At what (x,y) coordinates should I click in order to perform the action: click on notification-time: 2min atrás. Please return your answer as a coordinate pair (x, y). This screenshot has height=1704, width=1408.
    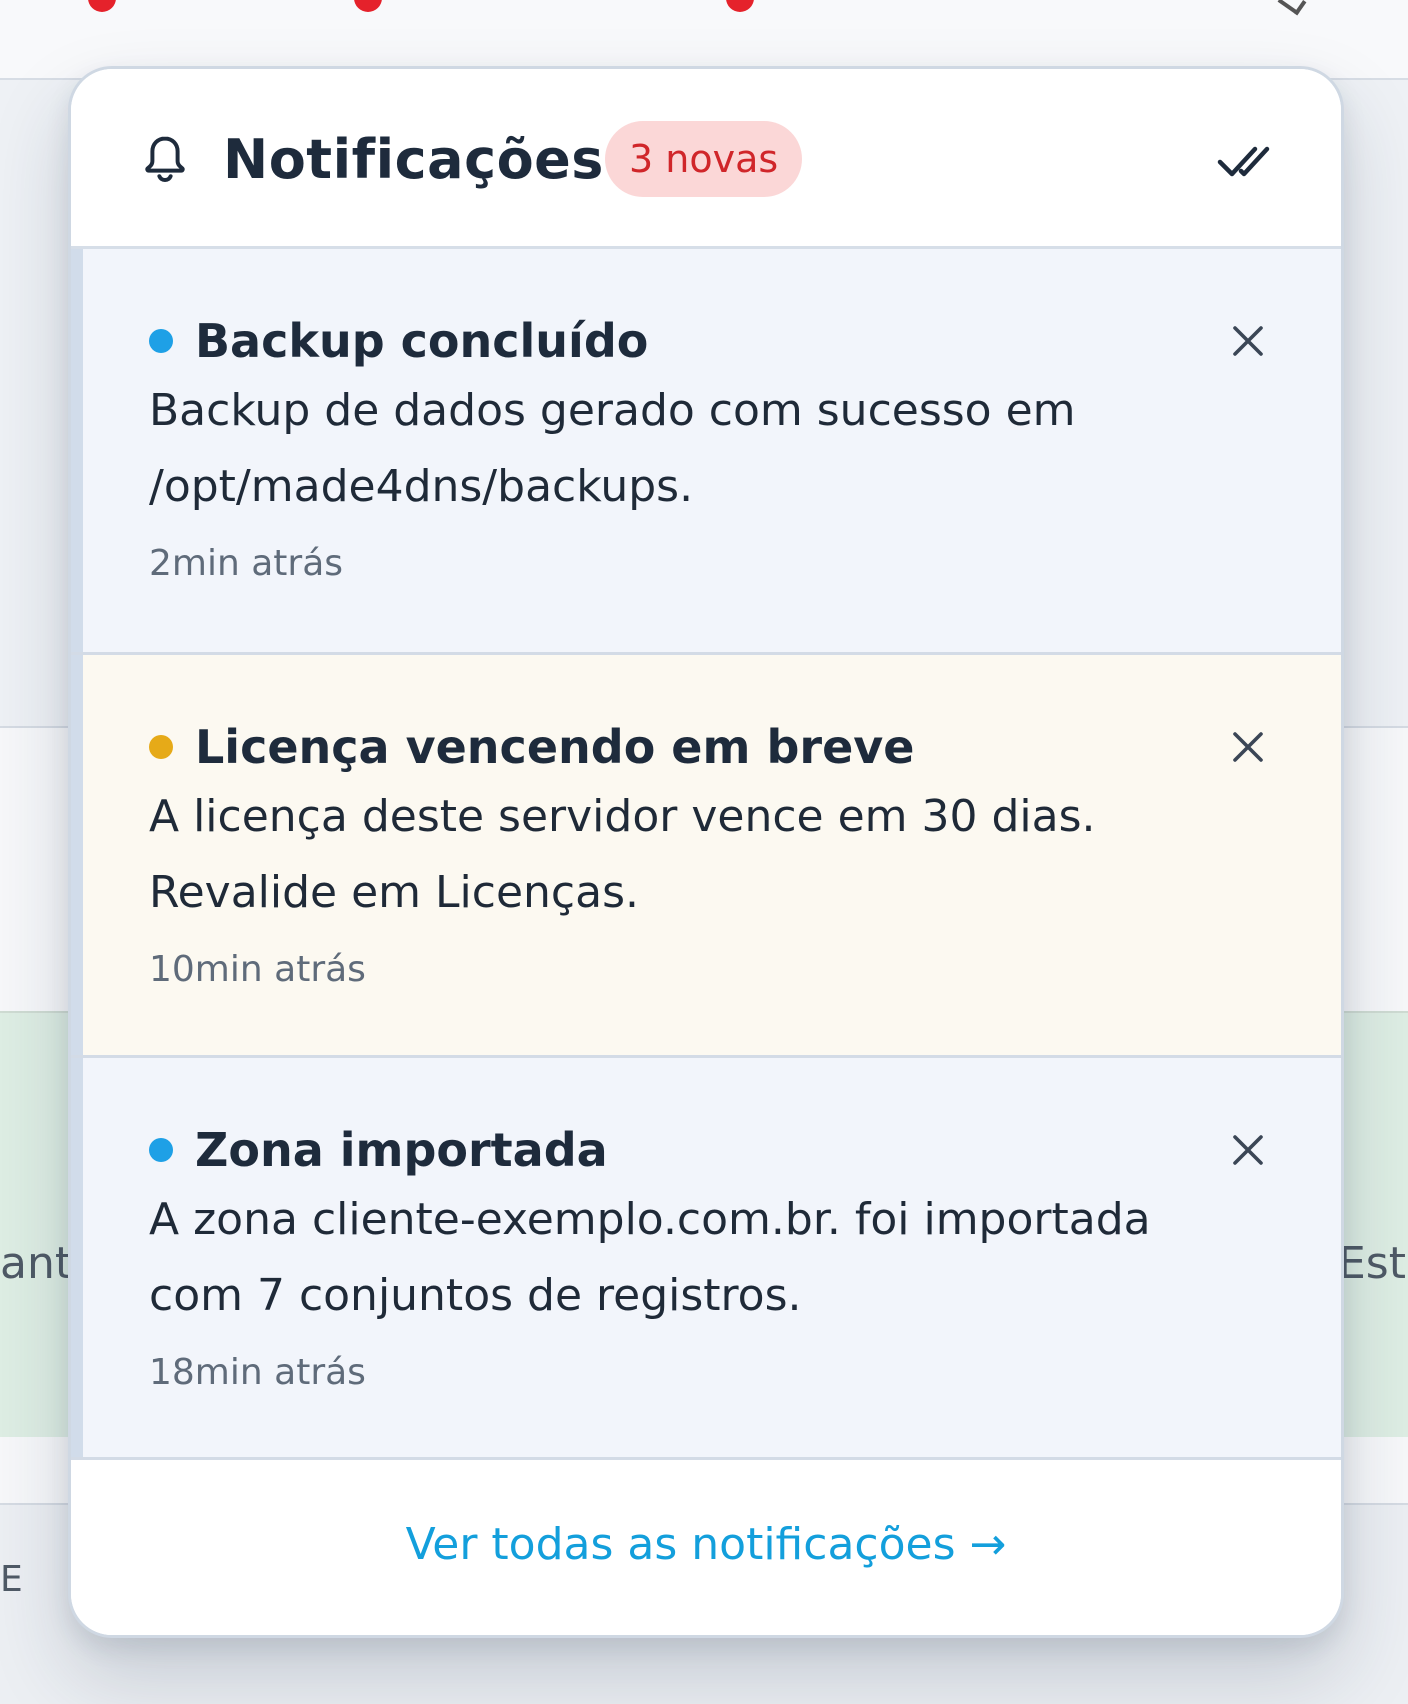
    Looking at the image, I should click on (246, 563).